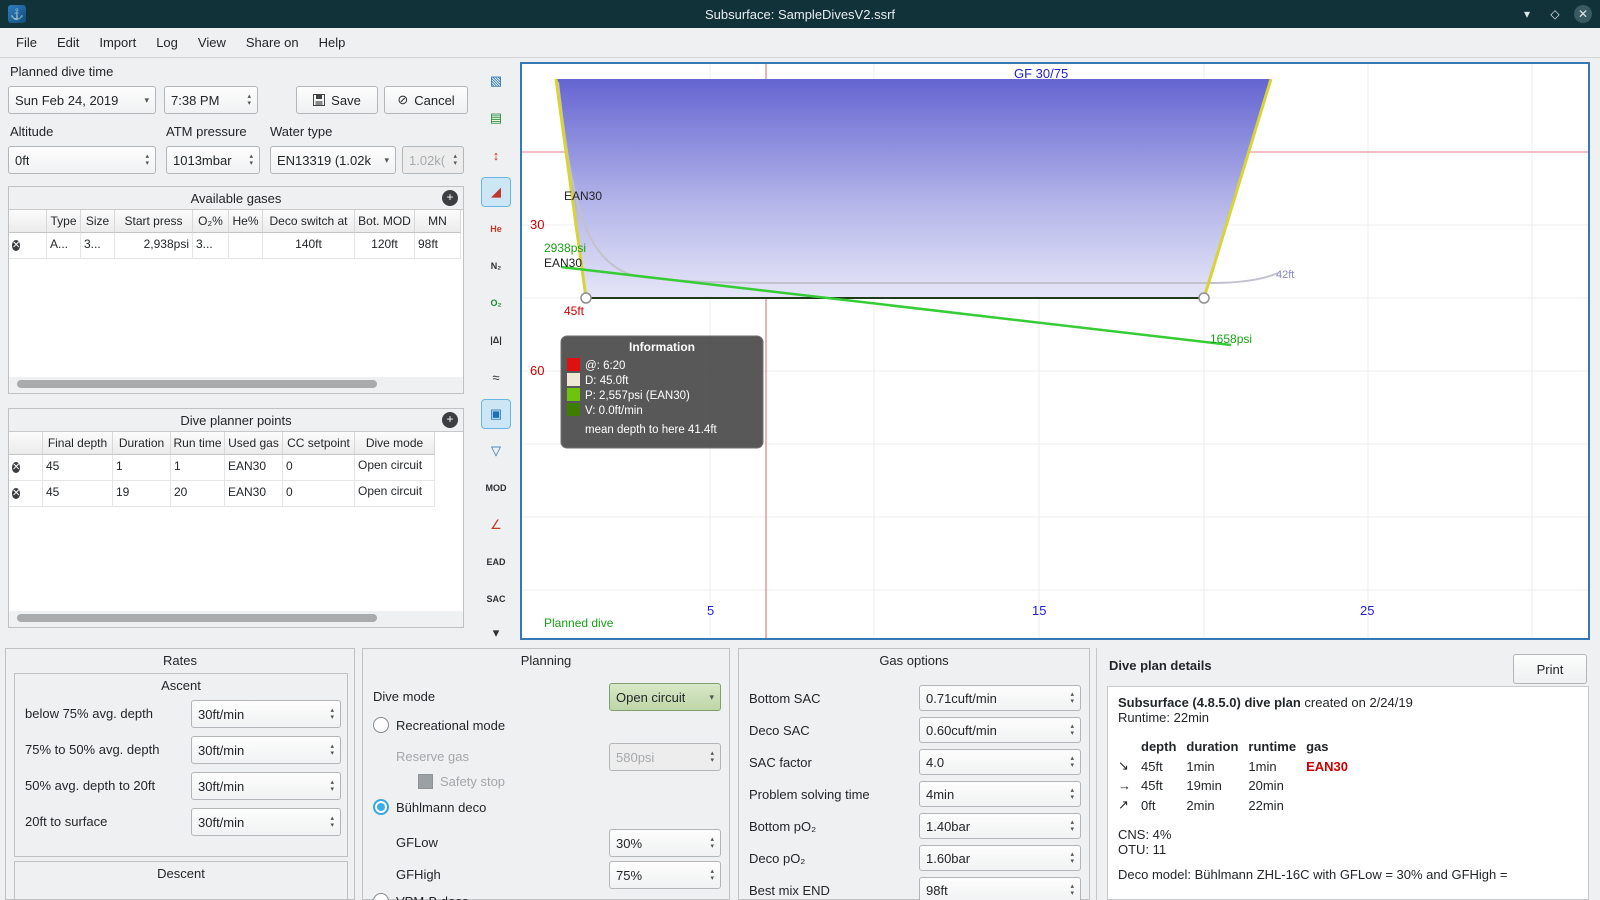  Describe the element at coordinates (381, 896) in the screenshot. I see `vpmb-radio` at that location.